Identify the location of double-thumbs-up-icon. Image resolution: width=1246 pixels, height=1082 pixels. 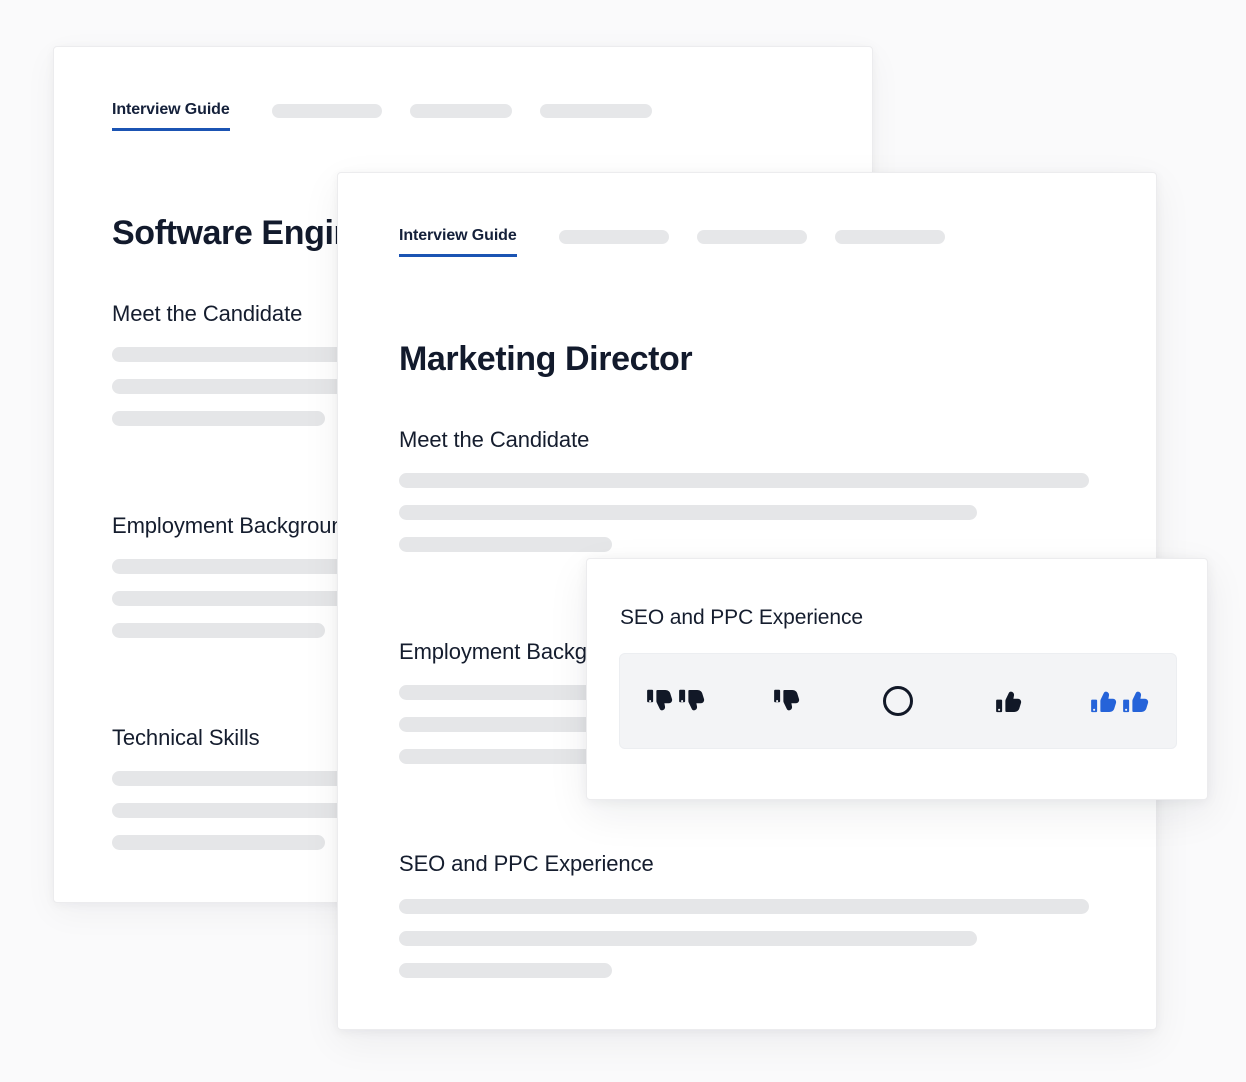
(1120, 701).